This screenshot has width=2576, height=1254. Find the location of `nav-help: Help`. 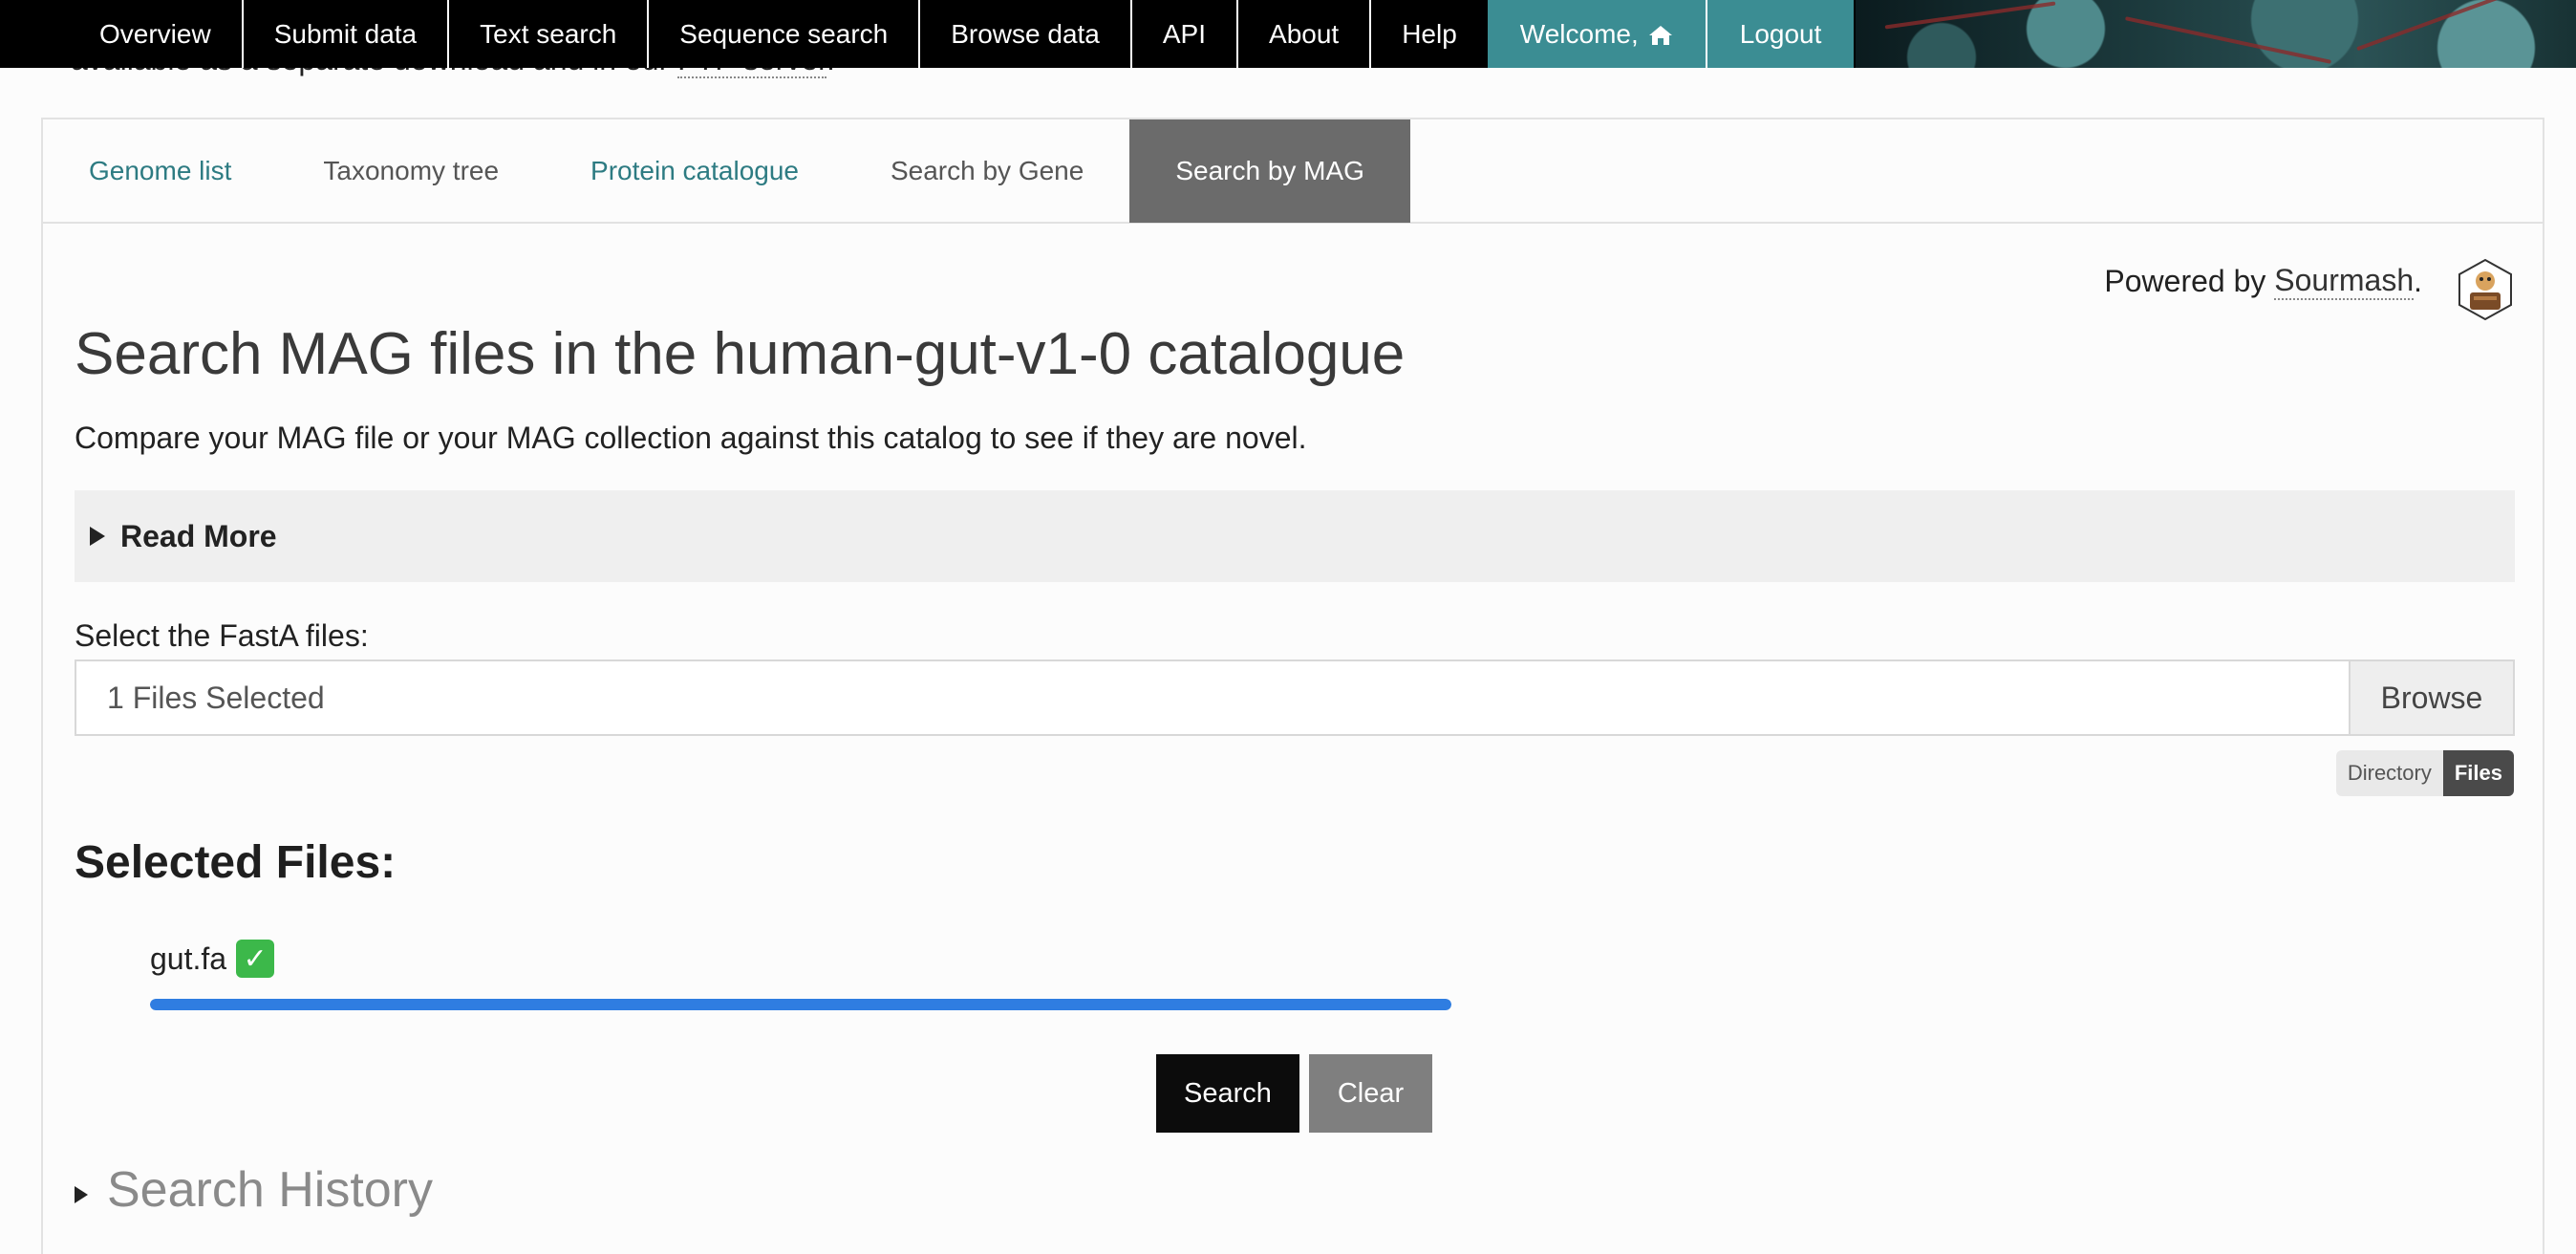

nav-help: Help is located at coordinates (1429, 34).